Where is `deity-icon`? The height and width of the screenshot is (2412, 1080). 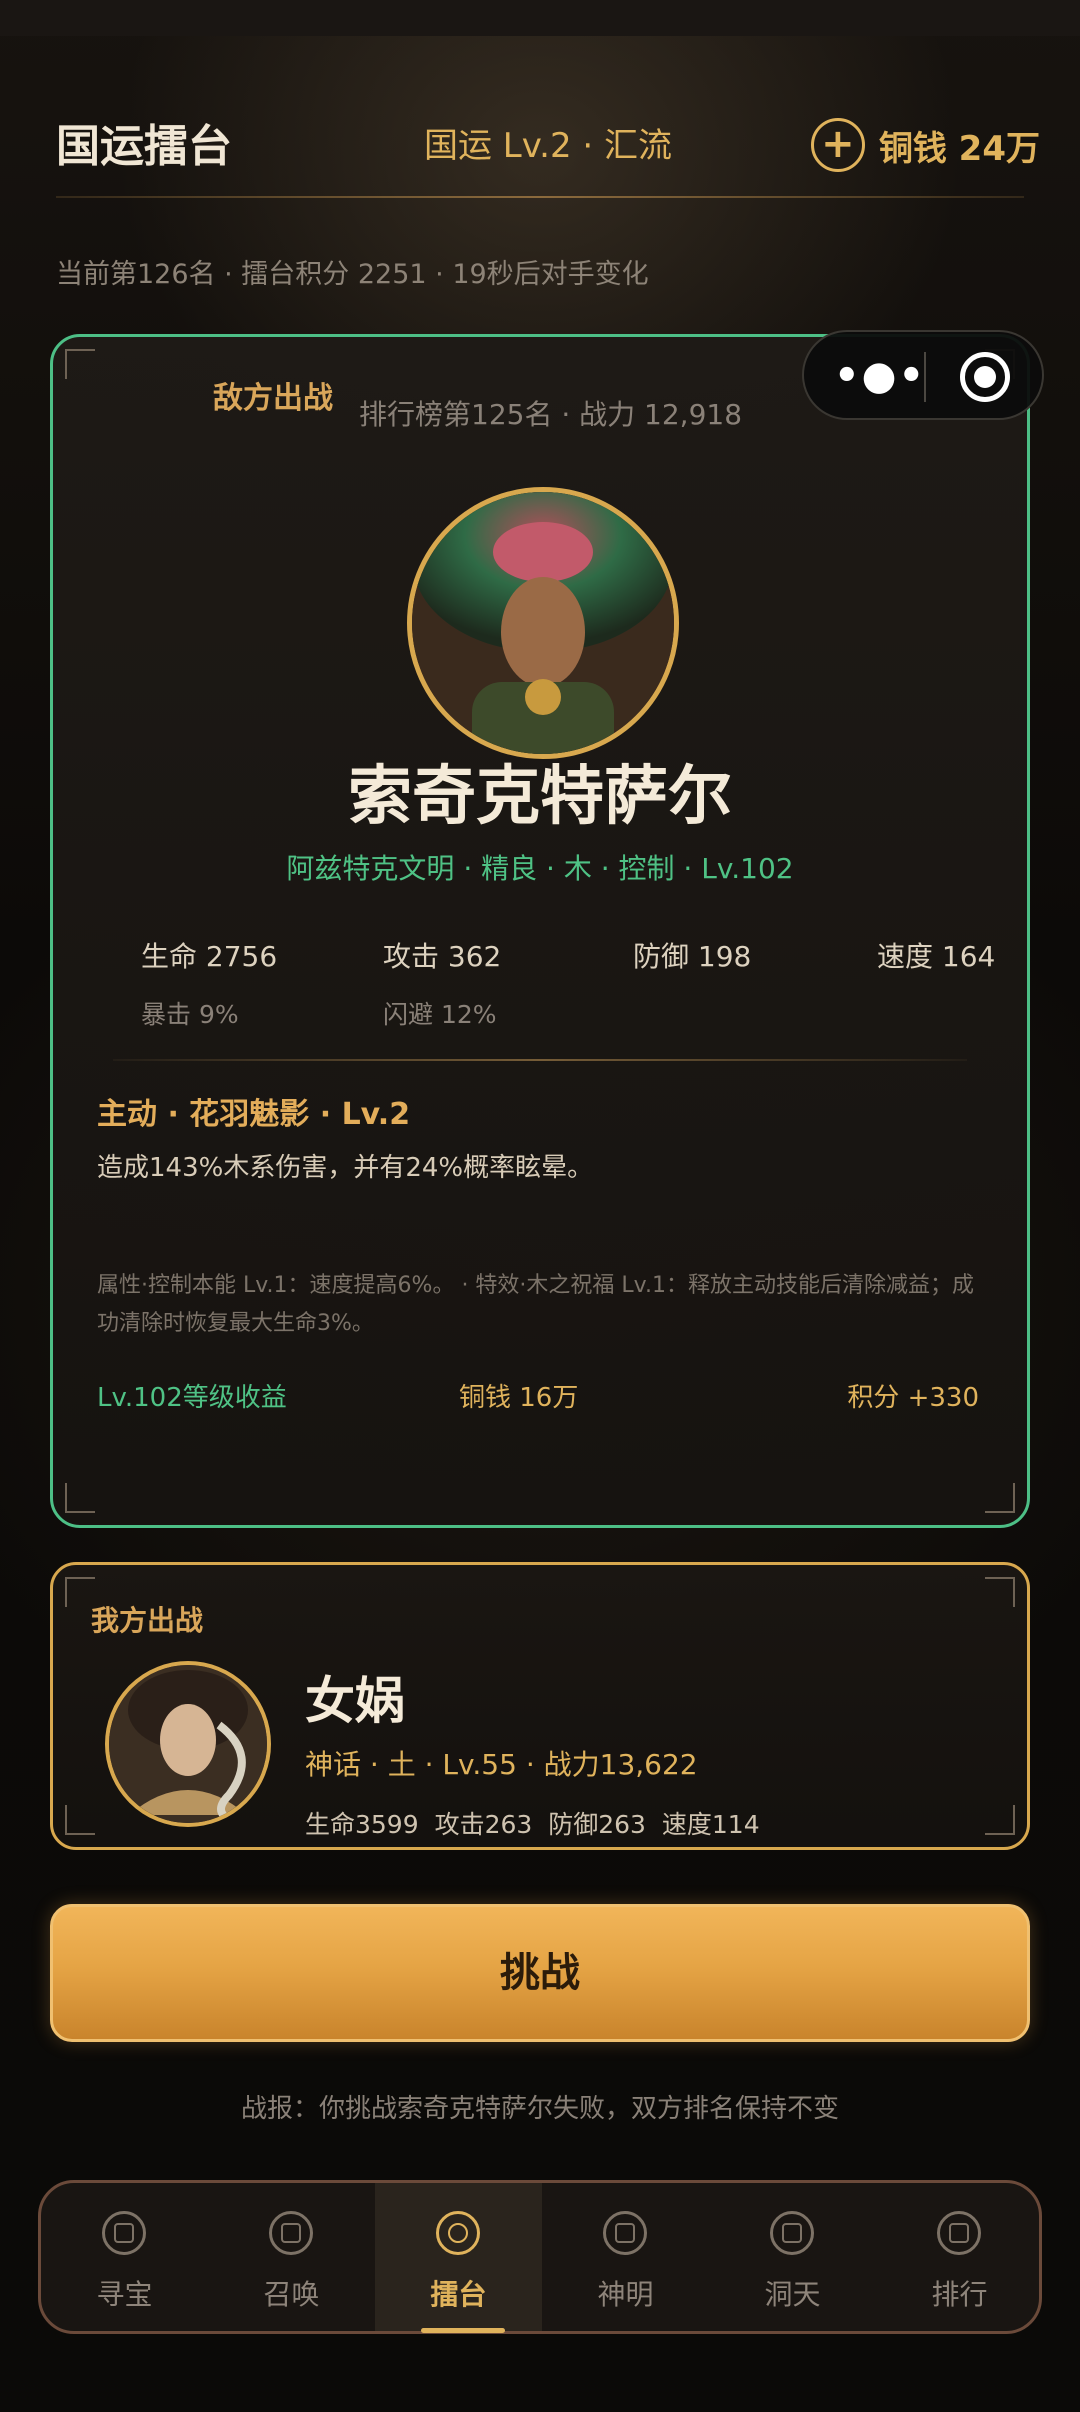 deity-icon is located at coordinates (625, 2233).